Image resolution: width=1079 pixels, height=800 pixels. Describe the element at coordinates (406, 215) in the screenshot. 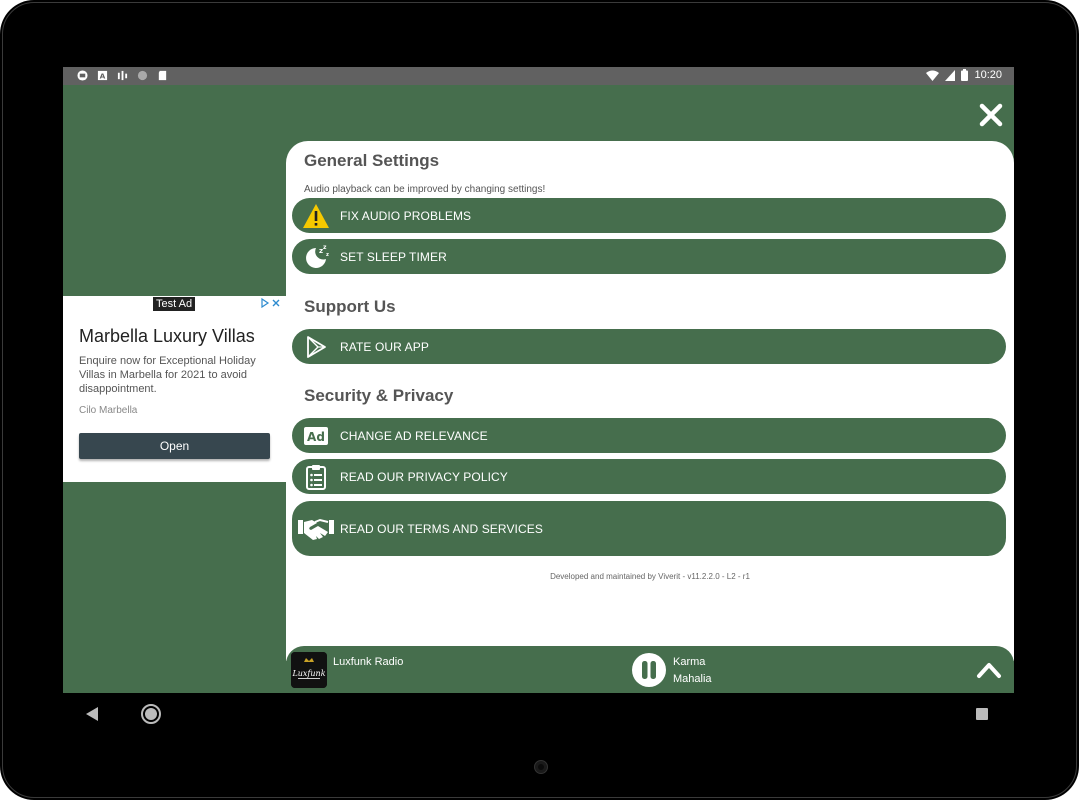

I see `fix-audio-label: FIX AUDIO PROBLEMS` at that location.